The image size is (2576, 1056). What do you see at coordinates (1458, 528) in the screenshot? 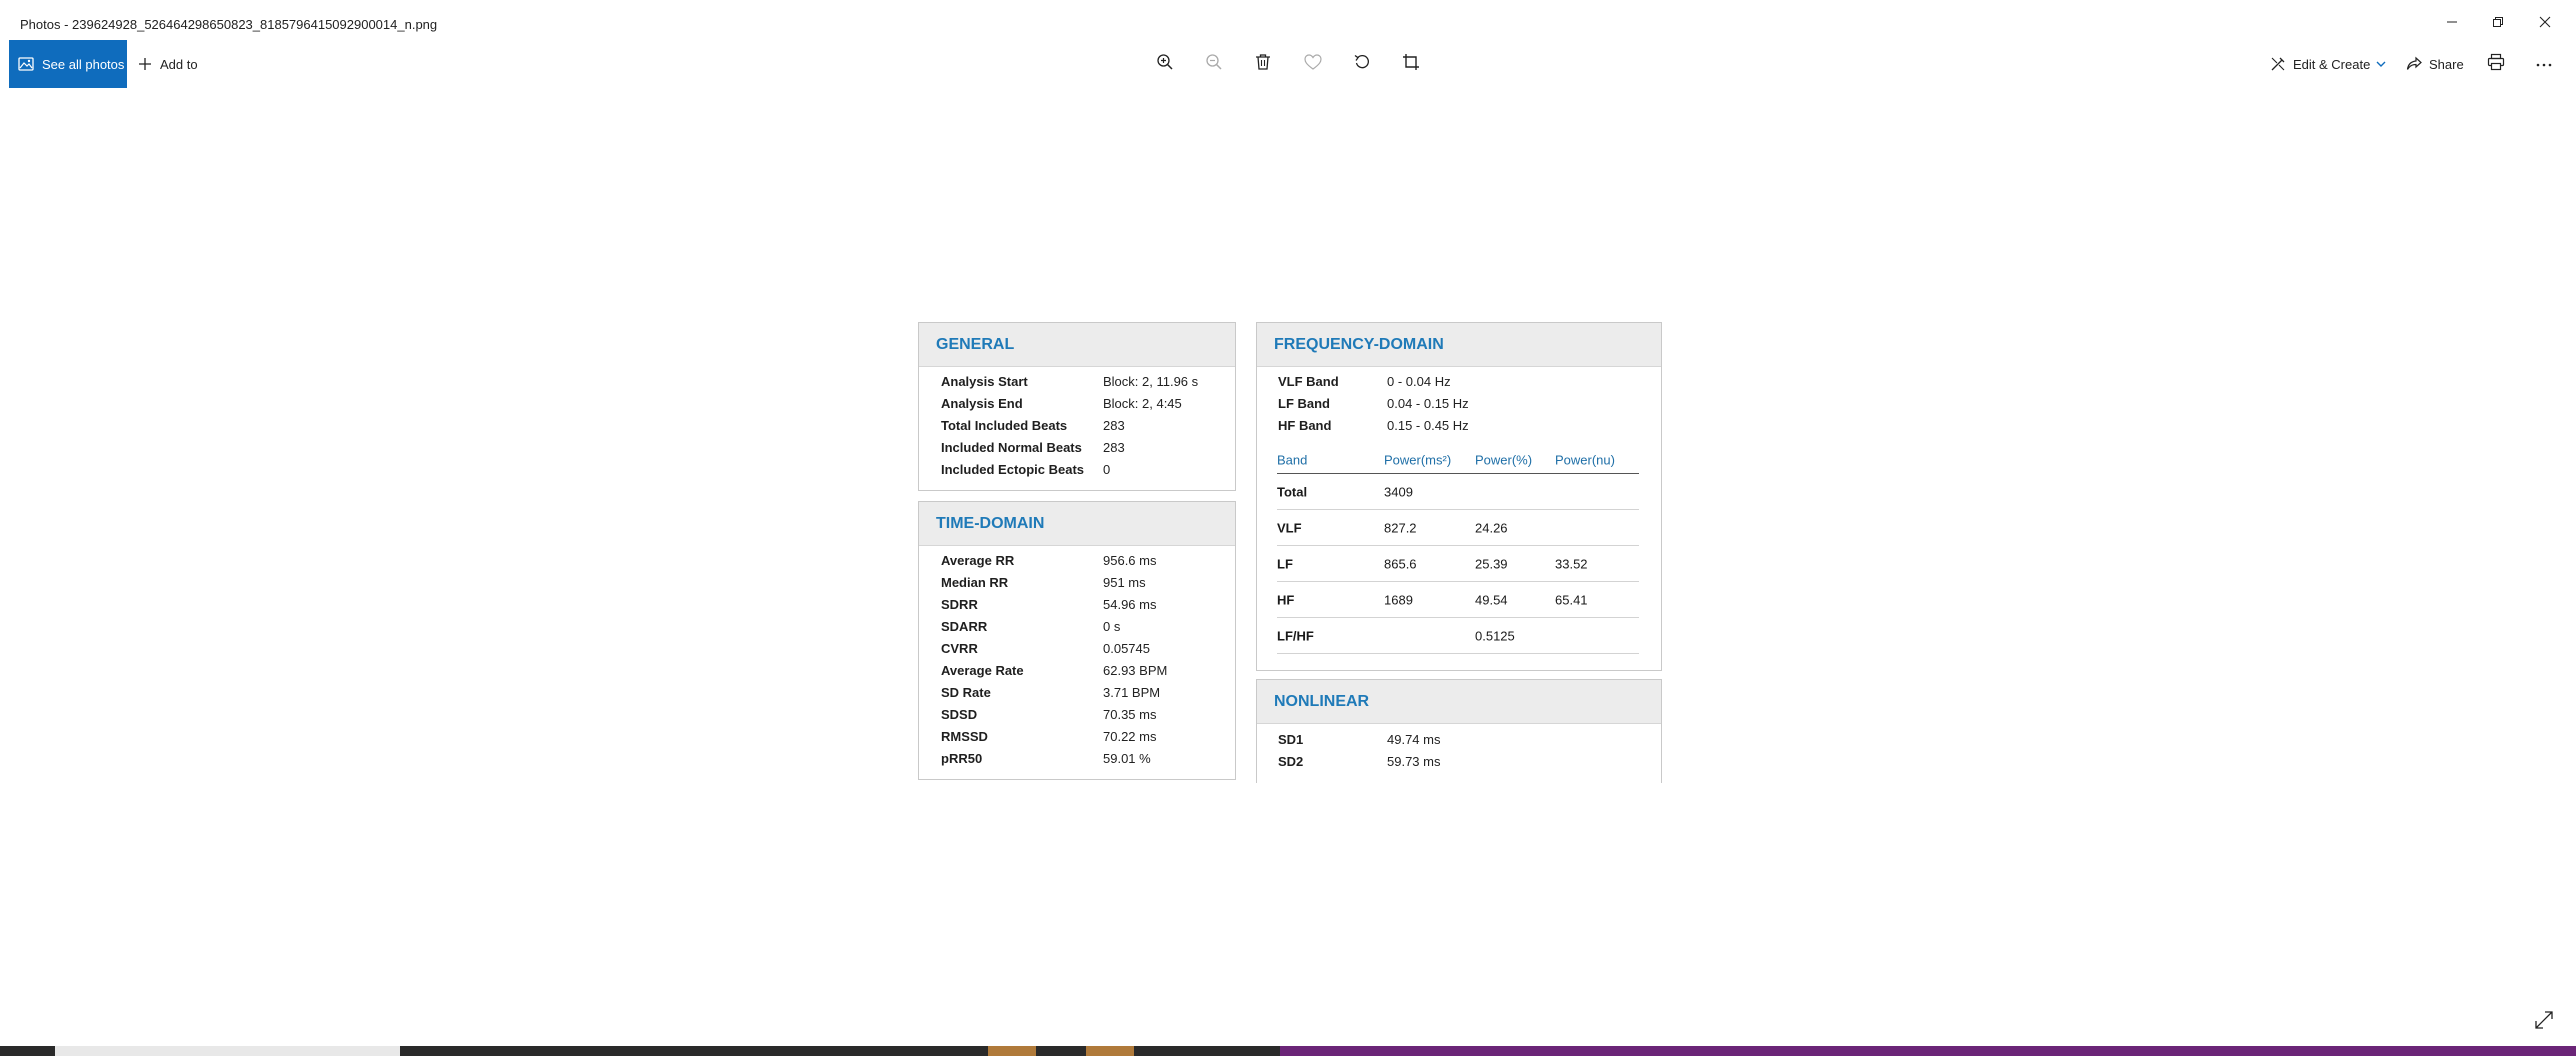
I see `table-row: VLF 827.2 24.26` at bounding box center [1458, 528].